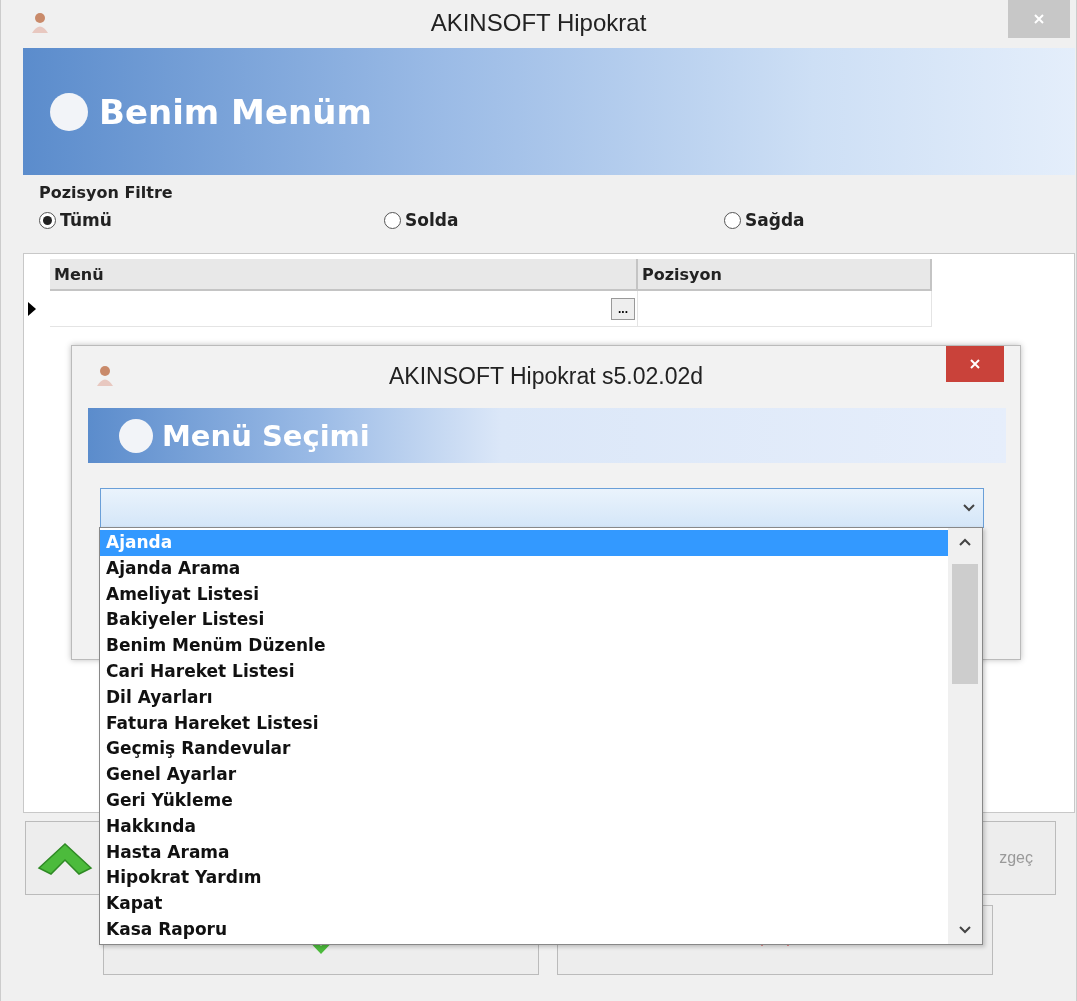 Image resolution: width=1077 pixels, height=1001 pixels. I want to click on list-item: Ameliyat Listesi, so click(524, 594).